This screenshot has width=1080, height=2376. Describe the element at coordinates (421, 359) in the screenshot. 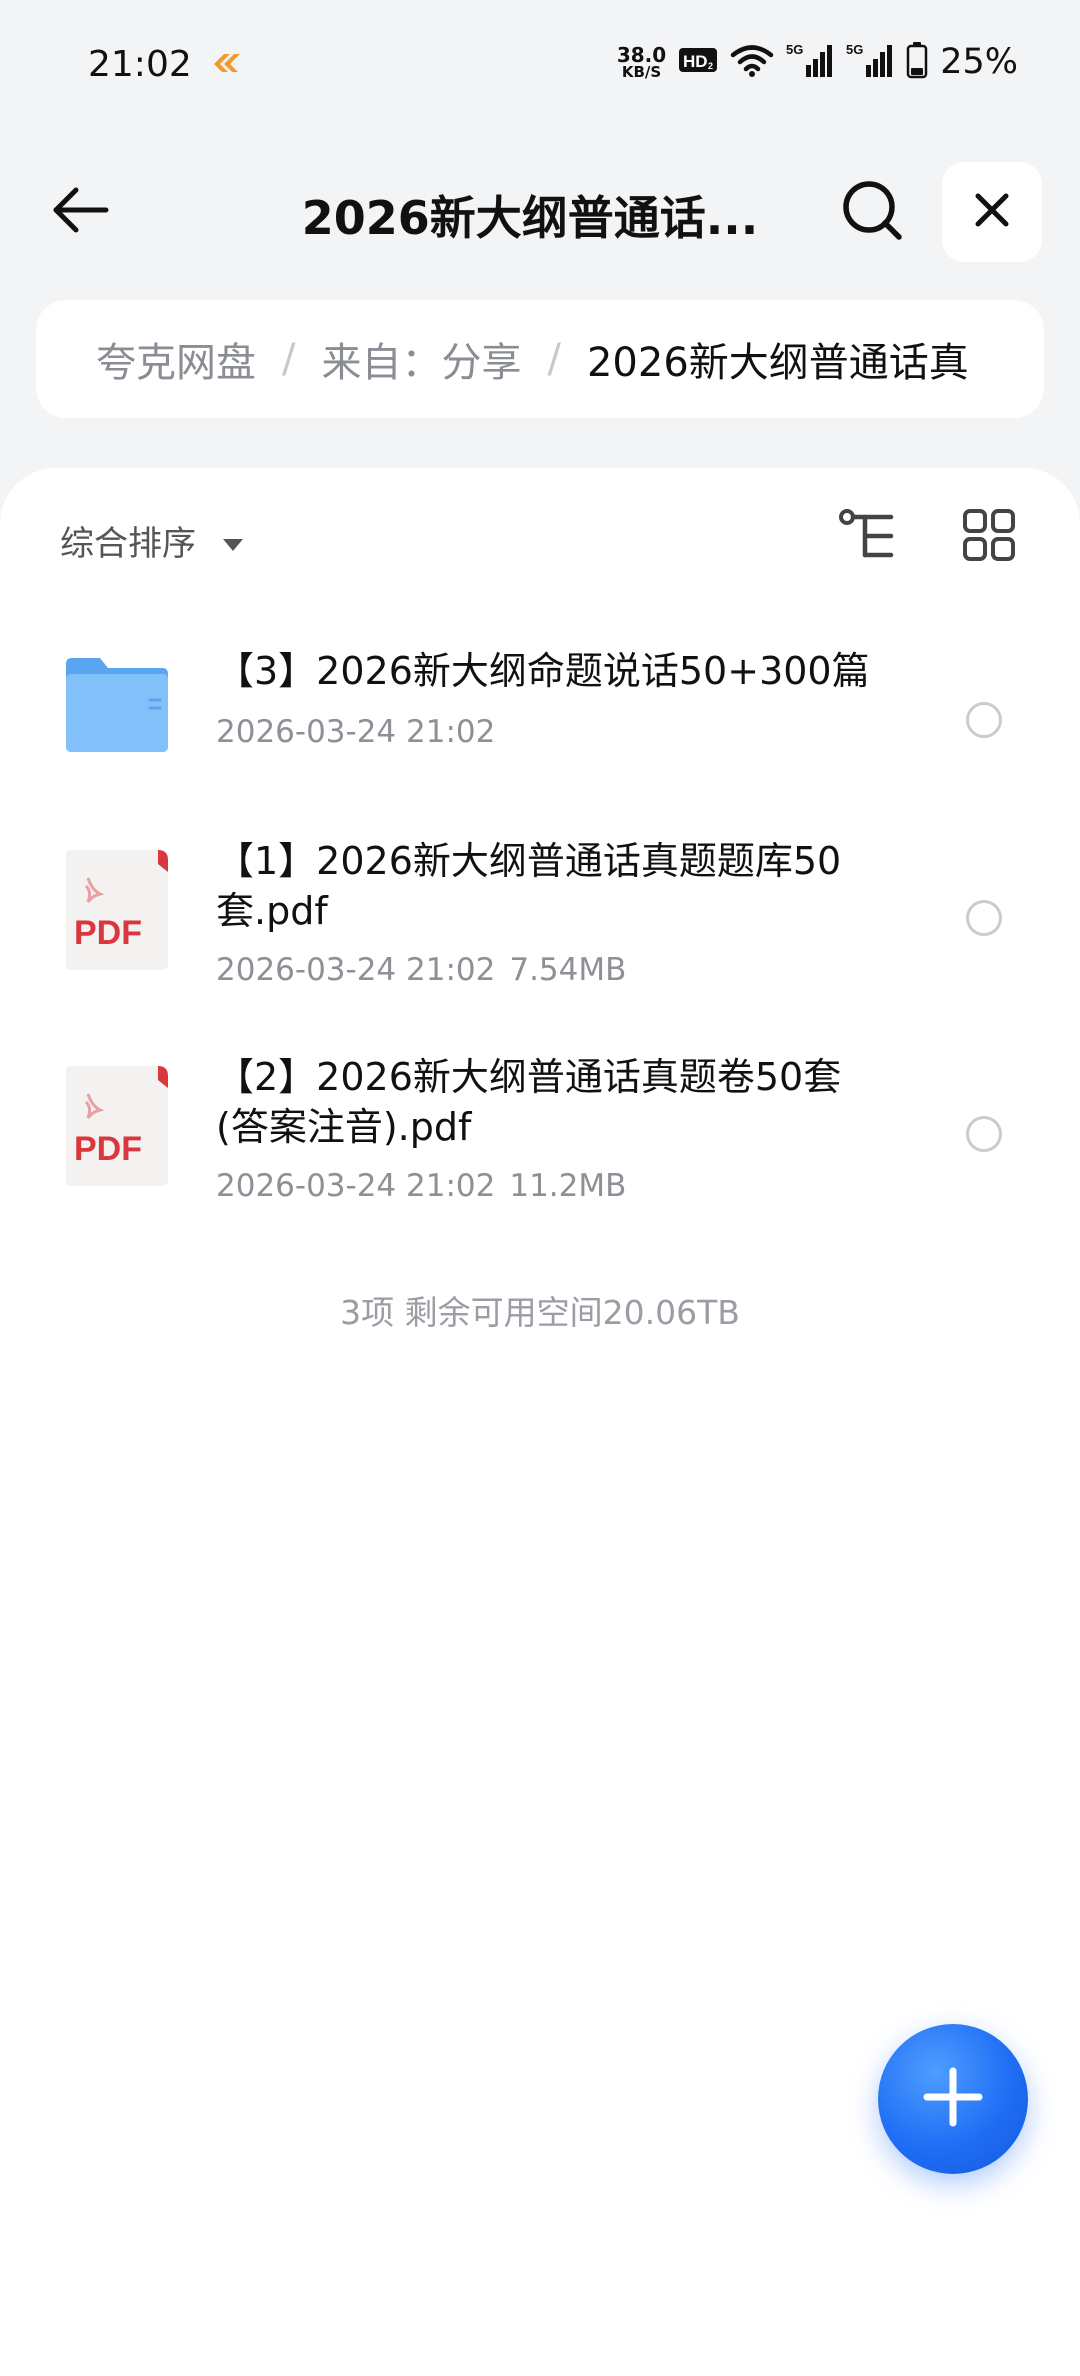

I see `breadcrumb-item-shared: 来自：分享` at that location.